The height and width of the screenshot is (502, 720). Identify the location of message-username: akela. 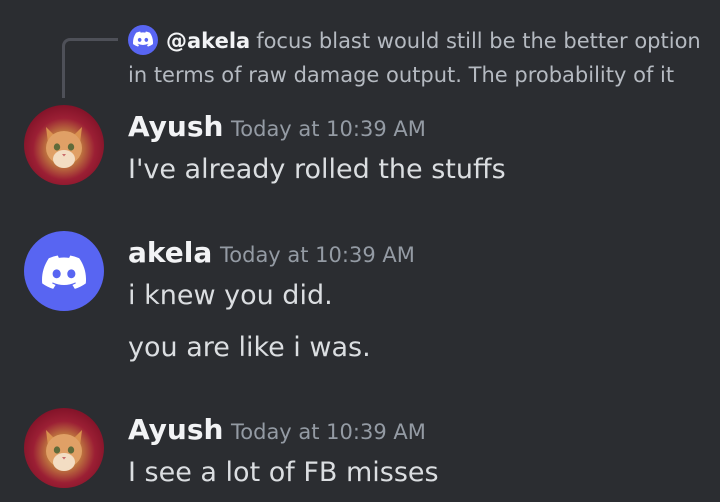
(170, 252).